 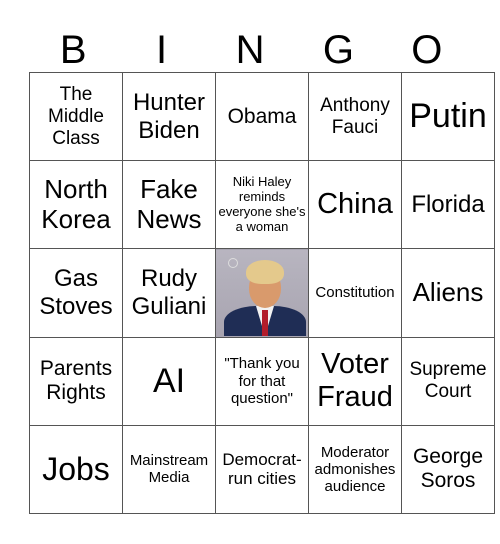 I want to click on bingo-cell: Gas Stoves, so click(x=76, y=293).